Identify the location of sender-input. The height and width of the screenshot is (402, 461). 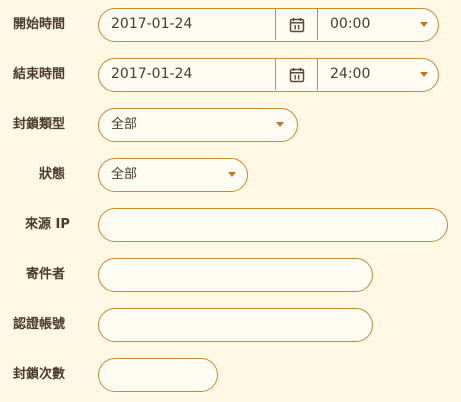
(235, 275).